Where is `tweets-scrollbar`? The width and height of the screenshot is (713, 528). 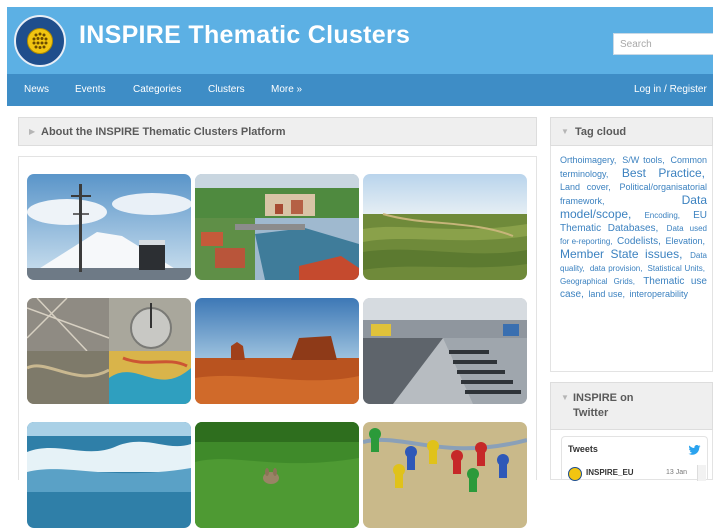
tweets-scrollbar is located at coordinates (701, 473).